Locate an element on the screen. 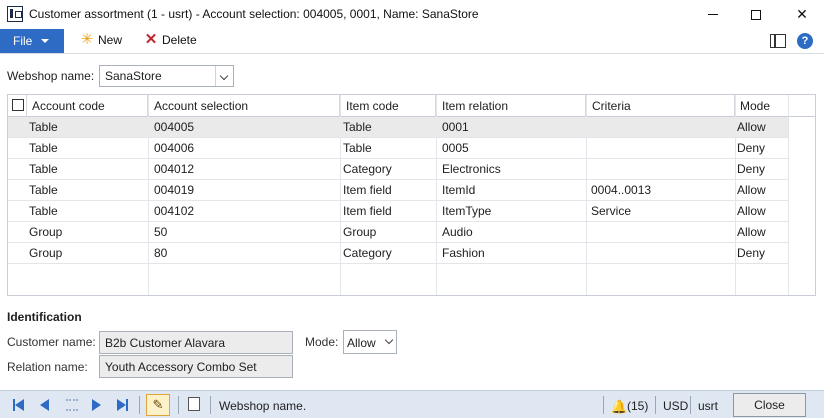 The image size is (824, 418). table-cell: 0001 is located at coordinates (455, 127).